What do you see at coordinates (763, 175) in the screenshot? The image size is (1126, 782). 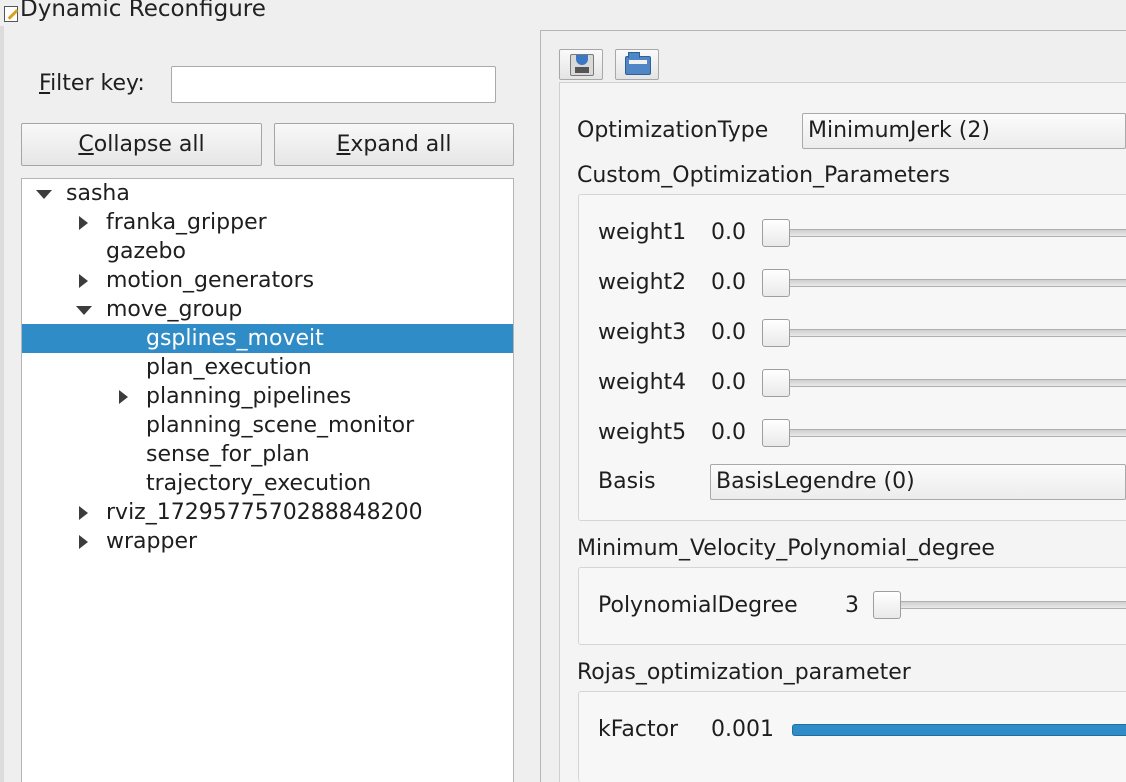 I see `custom-optimization-group-title: Custom_Optimization_Parameters` at bounding box center [763, 175].